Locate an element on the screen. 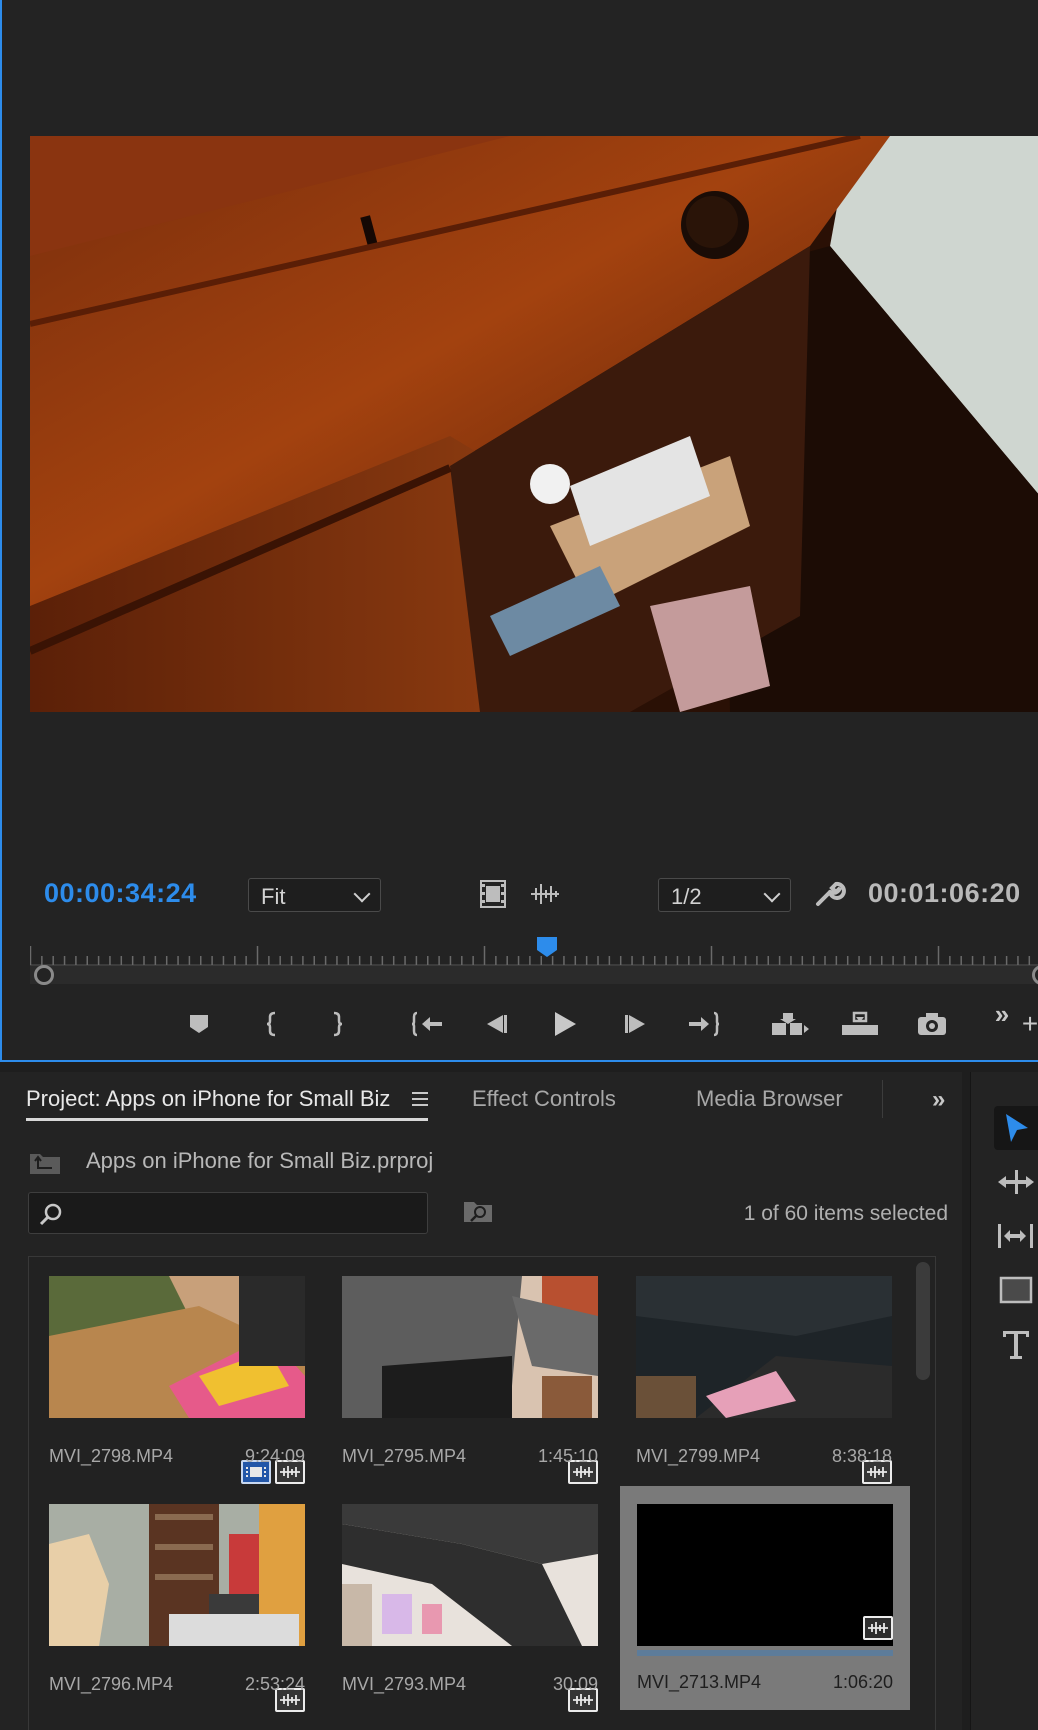  step-forward-icon is located at coordinates (635, 1024).